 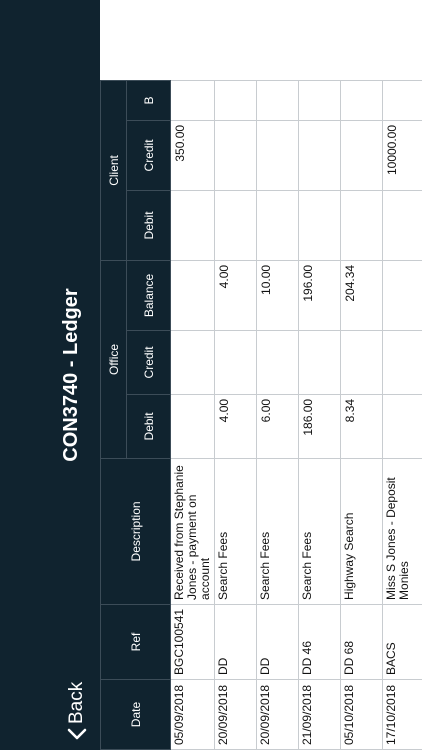 What do you see at coordinates (135, 531) in the screenshot?
I see `header-description: Description` at bounding box center [135, 531].